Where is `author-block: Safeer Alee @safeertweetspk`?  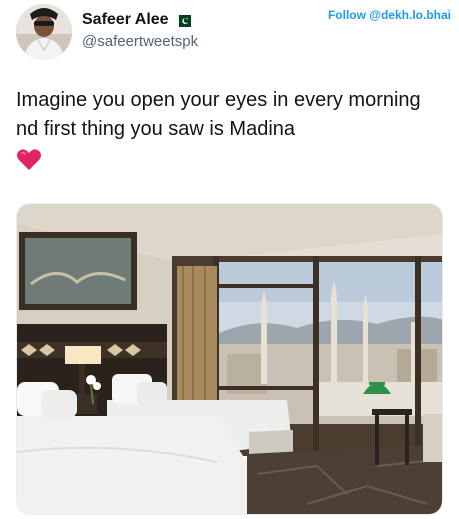 author-block: Safeer Alee @safeertweetspk is located at coordinates (140, 30).